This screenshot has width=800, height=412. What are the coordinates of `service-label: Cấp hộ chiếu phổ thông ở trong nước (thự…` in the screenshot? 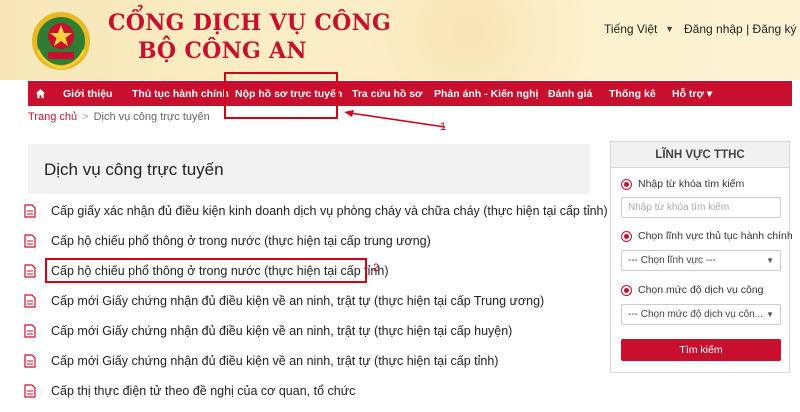 It's located at (241, 241).